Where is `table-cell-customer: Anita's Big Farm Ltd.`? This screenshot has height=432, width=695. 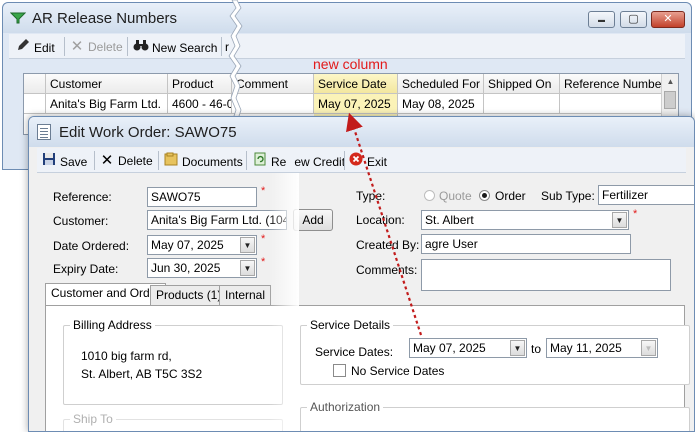 table-cell-customer: Anita's Big Farm Ltd. is located at coordinates (107, 104).